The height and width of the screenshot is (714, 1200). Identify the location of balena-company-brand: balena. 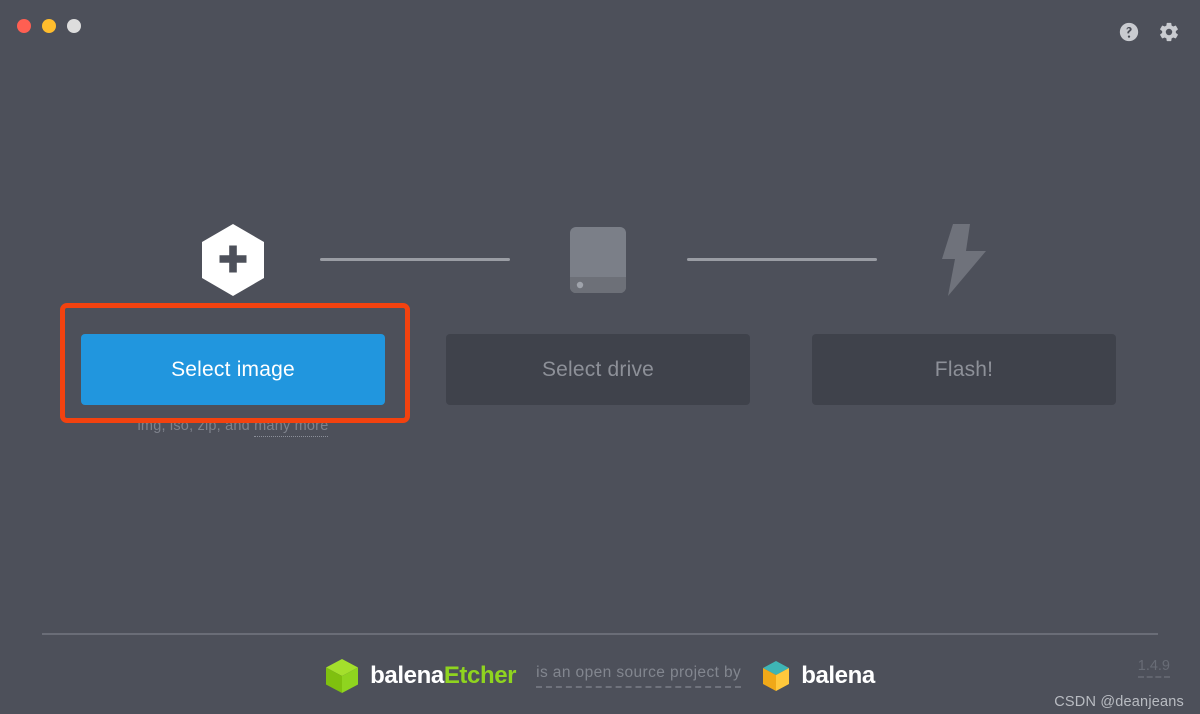
(818, 676).